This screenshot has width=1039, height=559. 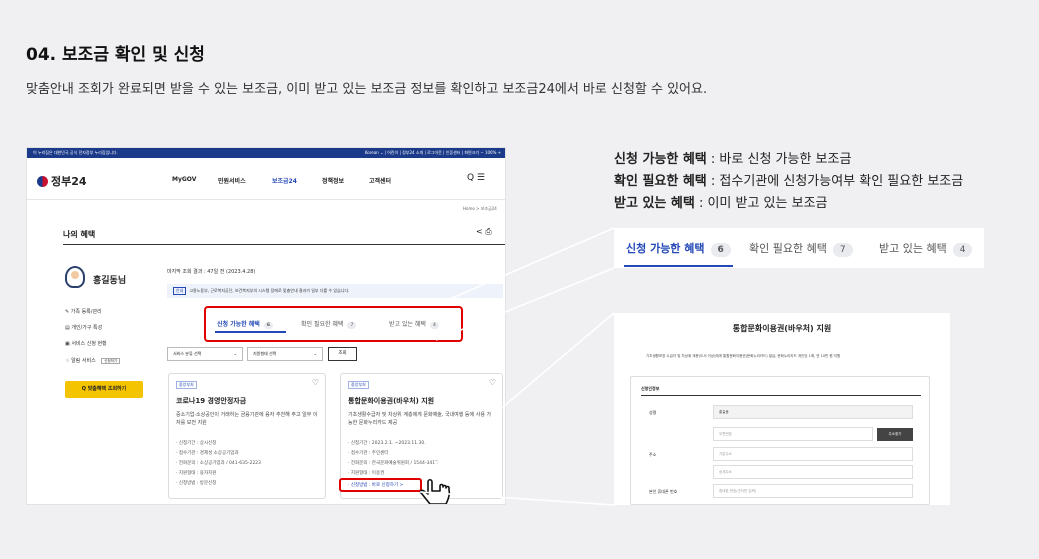 I want to click on menu-family-label: 가족 등록/관리, so click(x=86, y=312).